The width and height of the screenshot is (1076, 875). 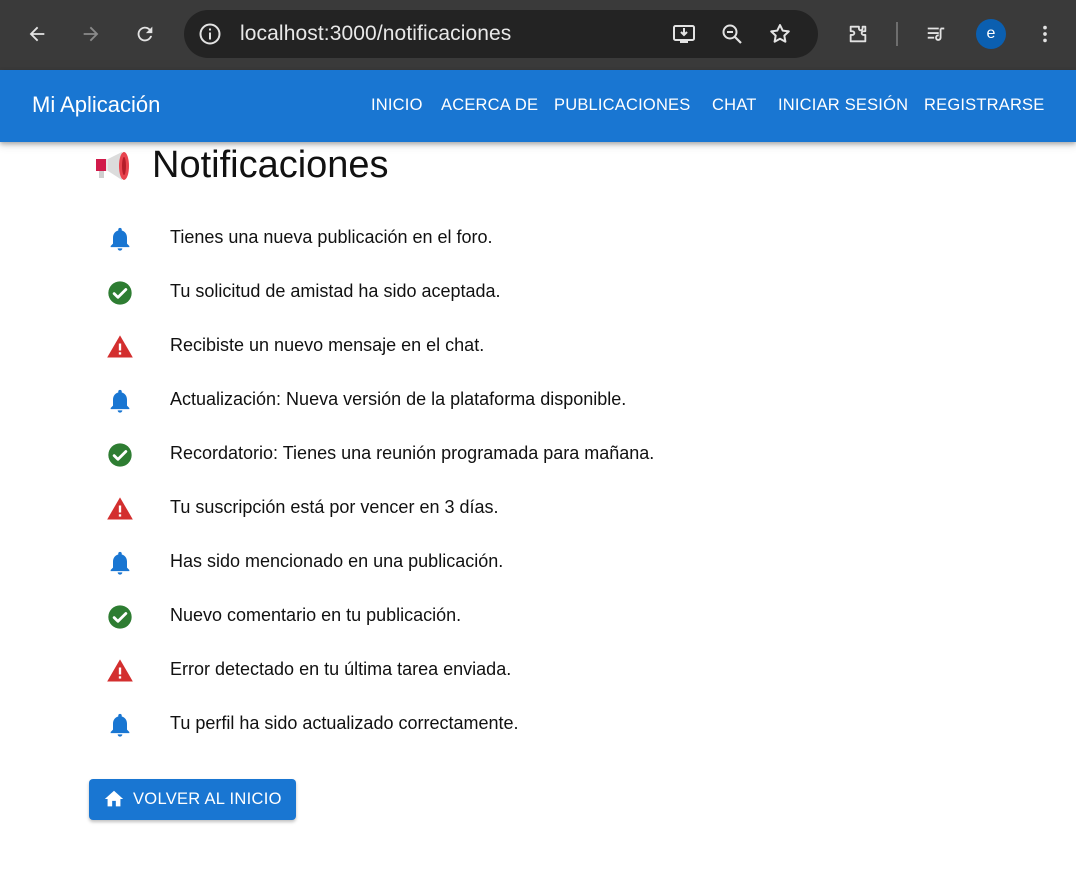 I want to click on nav-link-registrarse: REGISTRARSE, so click(x=984, y=105).